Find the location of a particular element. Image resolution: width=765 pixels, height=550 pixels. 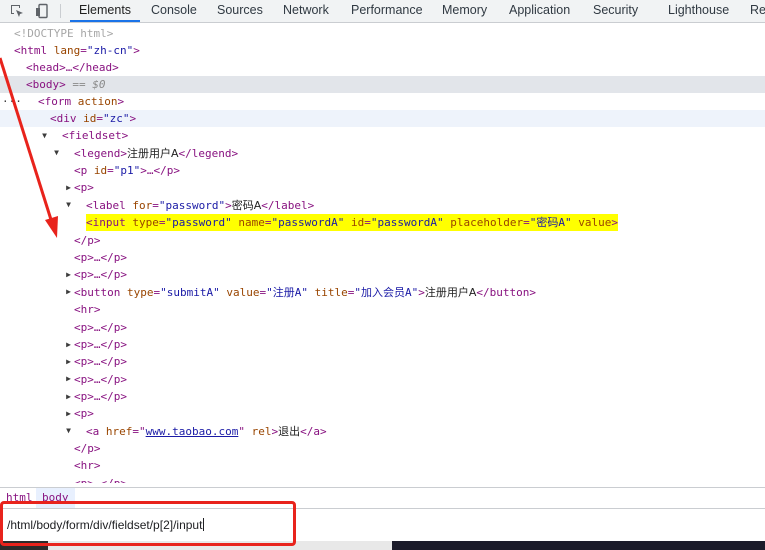

div-tag: <div is located at coordinates (67, 118).